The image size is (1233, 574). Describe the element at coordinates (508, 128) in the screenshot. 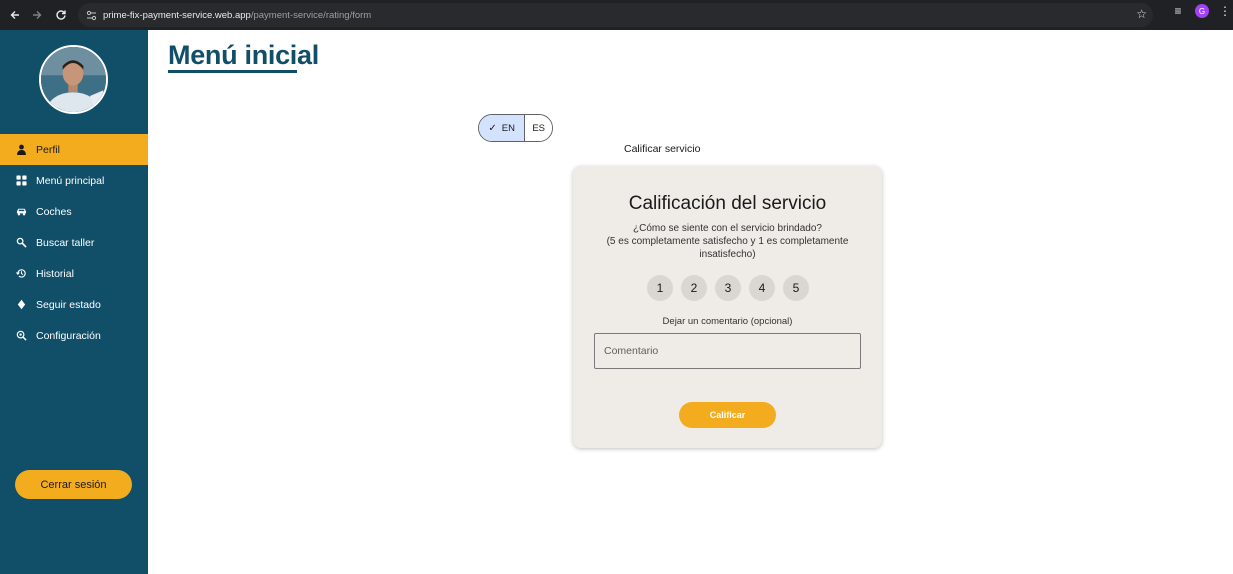

I see `language-label-en: EN` at that location.